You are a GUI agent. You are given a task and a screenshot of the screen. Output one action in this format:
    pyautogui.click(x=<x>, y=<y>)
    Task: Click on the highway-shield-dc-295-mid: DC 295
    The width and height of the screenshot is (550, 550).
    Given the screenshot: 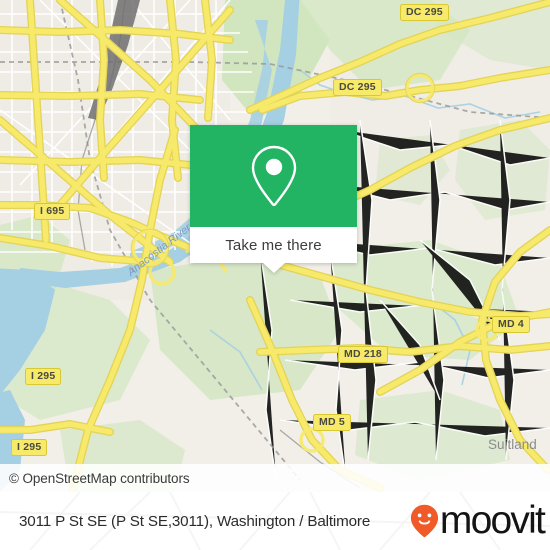 What is the action you would take?
    pyautogui.click(x=357, y=87)
    